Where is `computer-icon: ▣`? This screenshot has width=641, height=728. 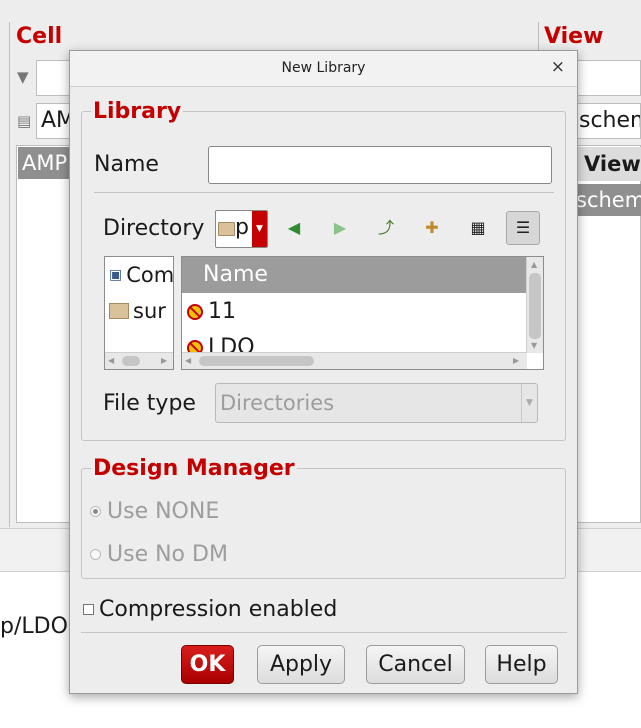 computer-icon: ▣ is located at coordinates (116, 275).